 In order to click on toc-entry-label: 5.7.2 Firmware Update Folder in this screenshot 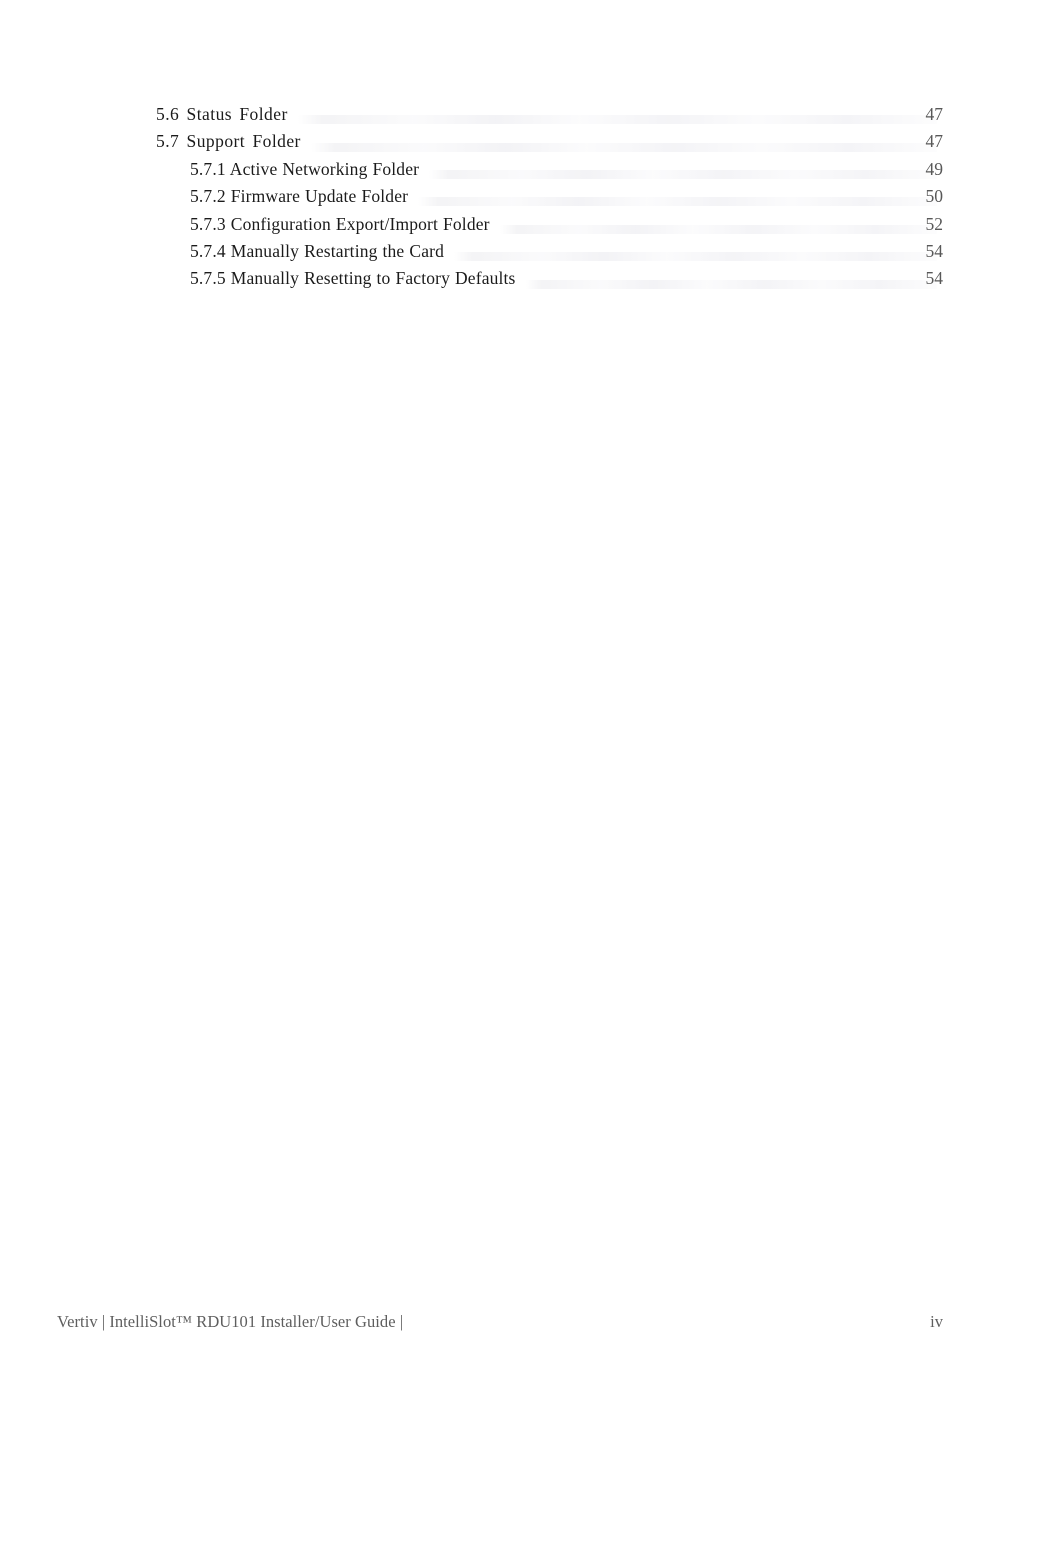, I will do `click(299, 196)`.